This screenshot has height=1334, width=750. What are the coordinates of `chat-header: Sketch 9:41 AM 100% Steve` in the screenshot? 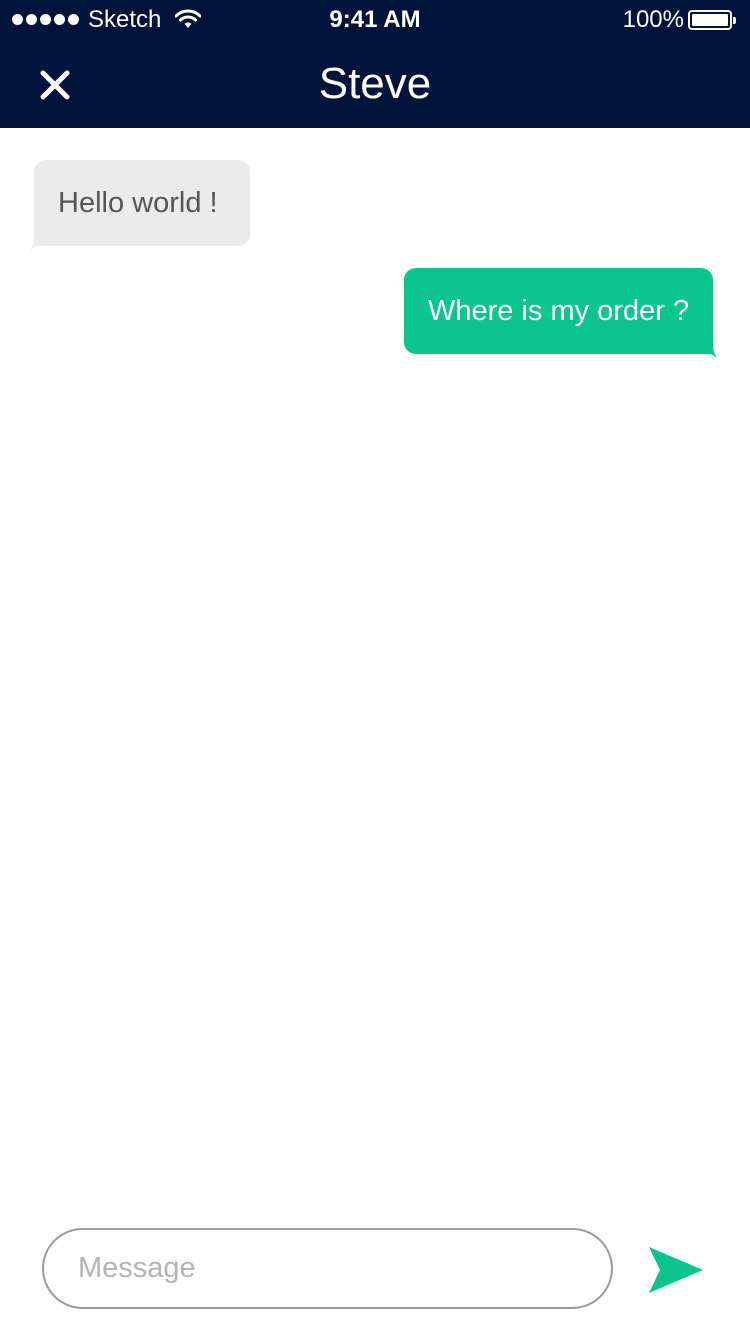 It's located at (375, 64).